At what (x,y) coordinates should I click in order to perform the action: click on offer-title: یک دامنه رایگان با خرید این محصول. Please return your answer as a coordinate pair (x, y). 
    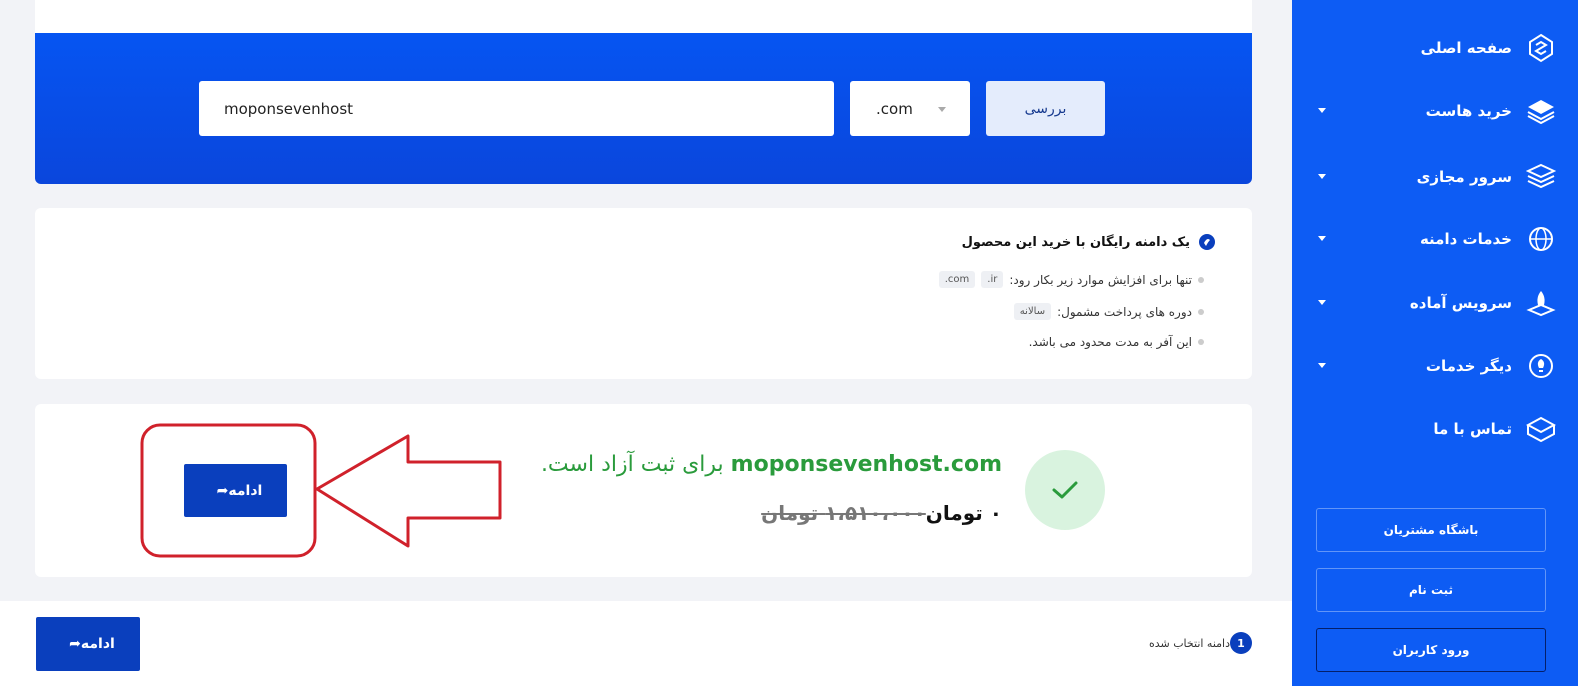
    Looking at the image, I should click on (1089, 242).